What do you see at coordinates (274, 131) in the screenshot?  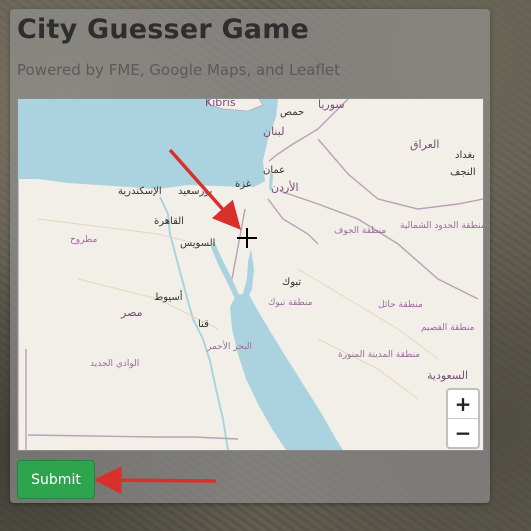 I see `map-label-lebanon: لبنان` at bounding box center [274, 131].